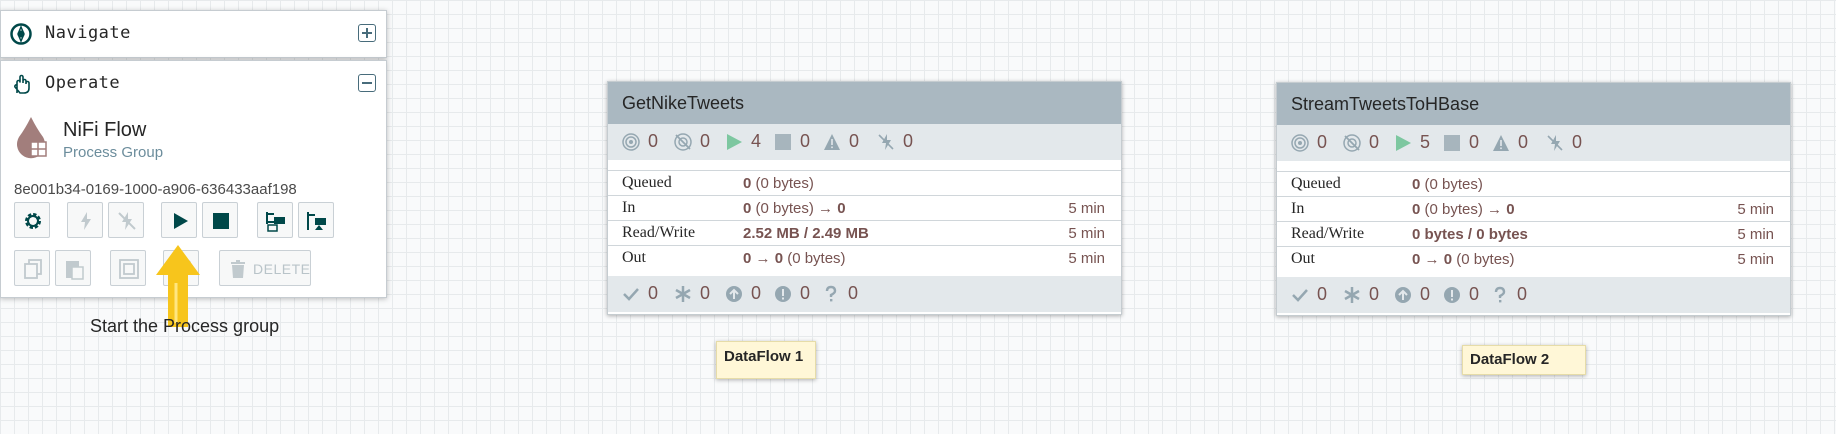 The width and height of the screenshot is (1836, 434). What do you see at coordinates (32, 220) in the screenshot?
I see `configure-button` at bounding box center [32, 220].